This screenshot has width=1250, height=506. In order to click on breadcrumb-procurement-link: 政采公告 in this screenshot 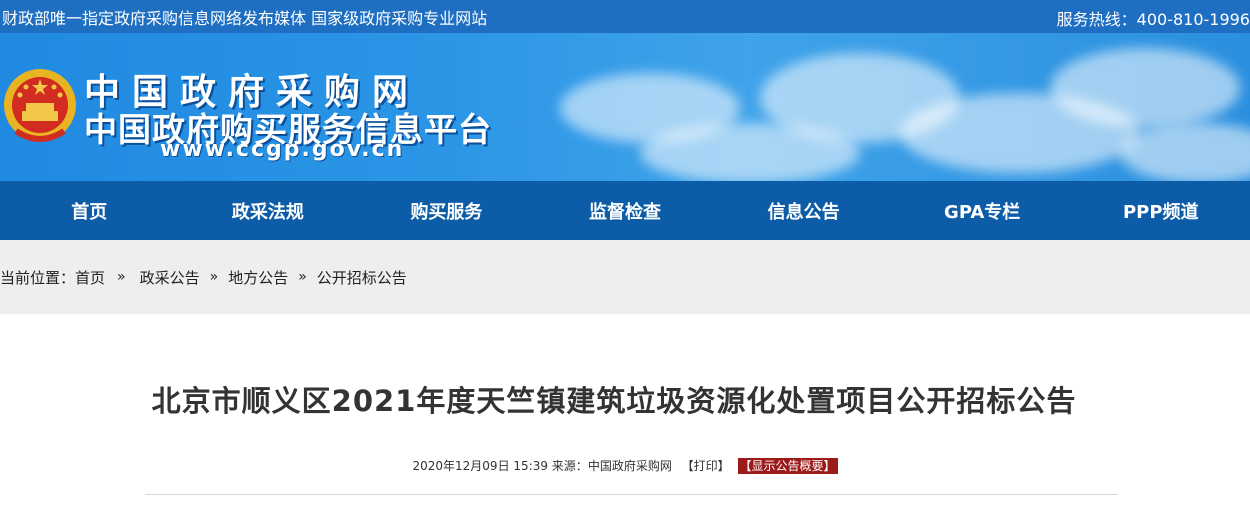, I will do `click(170, 277)`.